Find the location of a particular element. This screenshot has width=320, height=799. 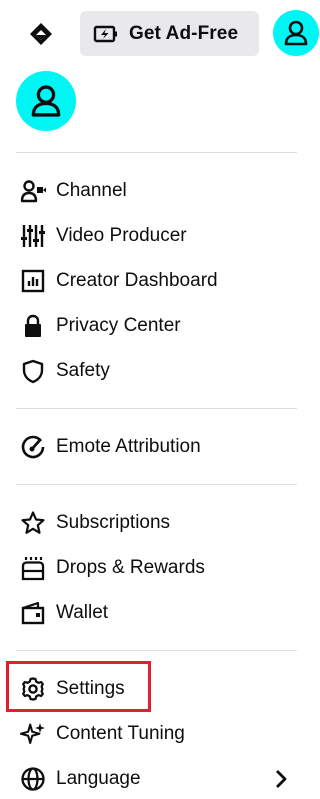

menu-item-privacy-center: Privacy Center is located at coordinates (155, 326).